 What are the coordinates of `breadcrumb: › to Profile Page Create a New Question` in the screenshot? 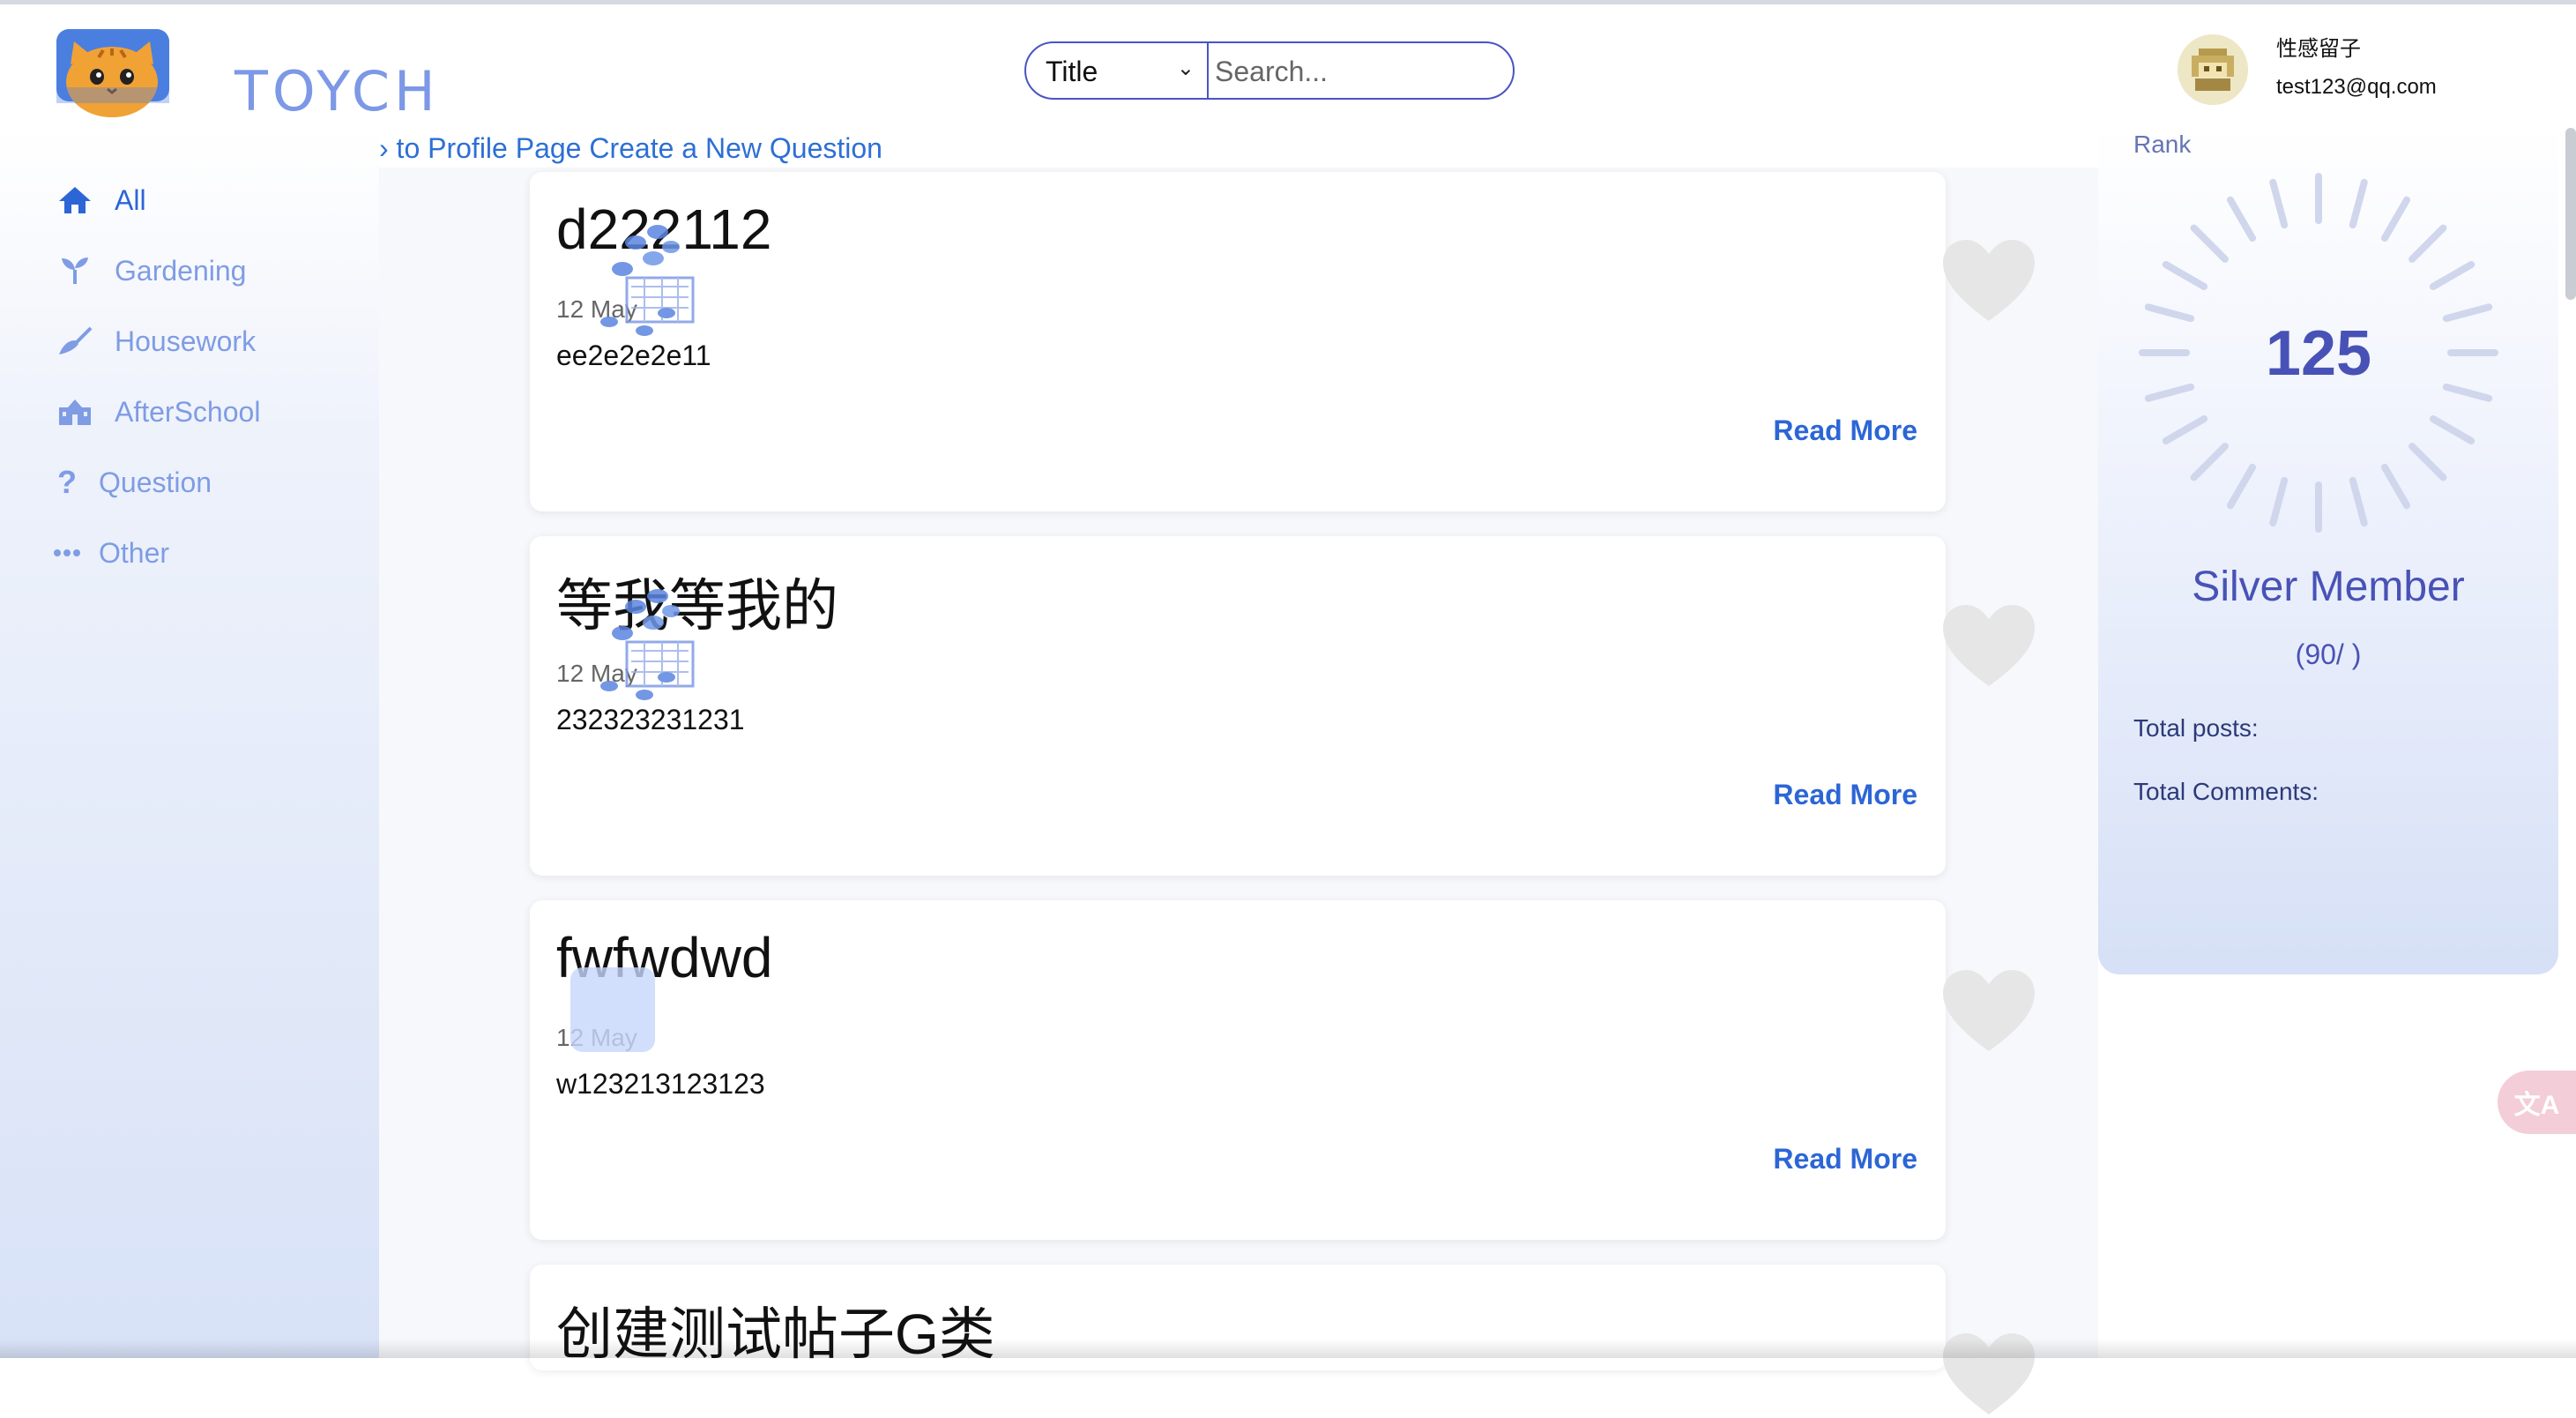 It's located at (631, 148).